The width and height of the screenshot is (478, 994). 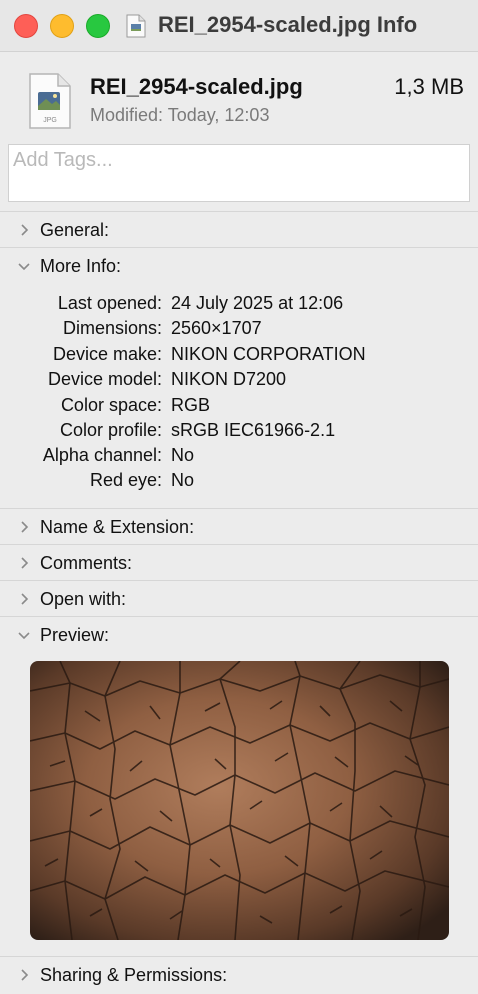 What do you see at coordinates (239, 974) in the screenshot?
I see `section-sharing-permissions: Sharing & Permissions:` at bounding box center [239, 974].